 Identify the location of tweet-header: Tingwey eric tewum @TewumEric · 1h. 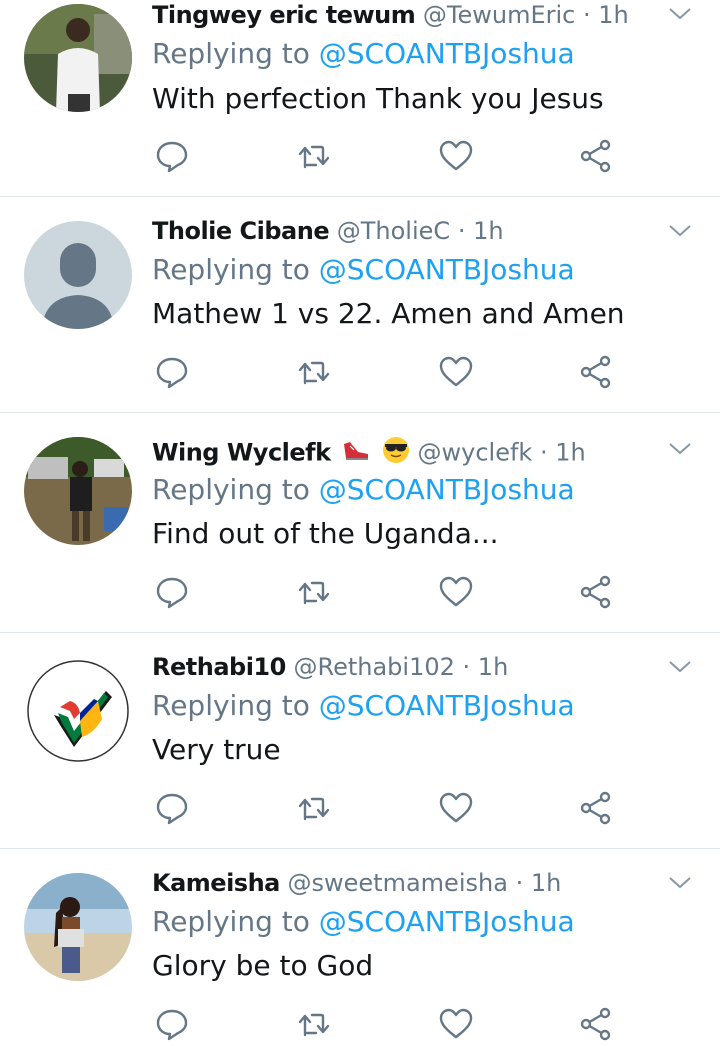
(390, 15).